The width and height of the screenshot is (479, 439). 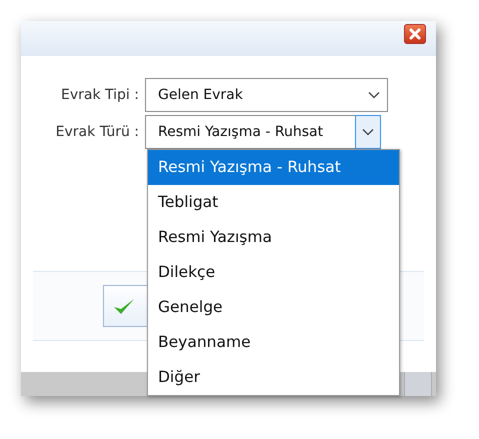 I want to click on dropdown-option: Resmi Yazışma - Ruhsat, so click(x=273, y=167).